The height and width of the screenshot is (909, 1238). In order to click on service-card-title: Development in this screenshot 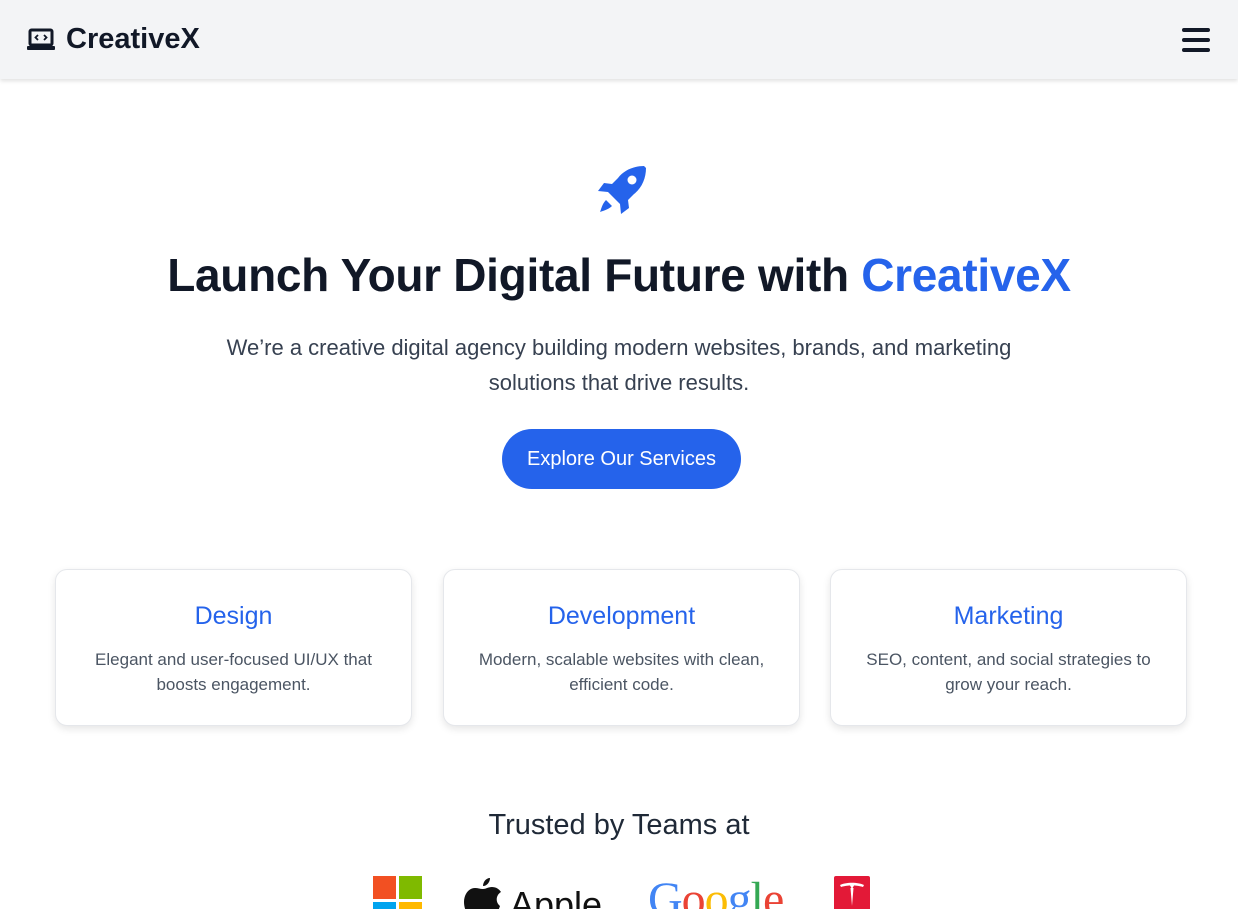, I will do `click(621, 616)`.